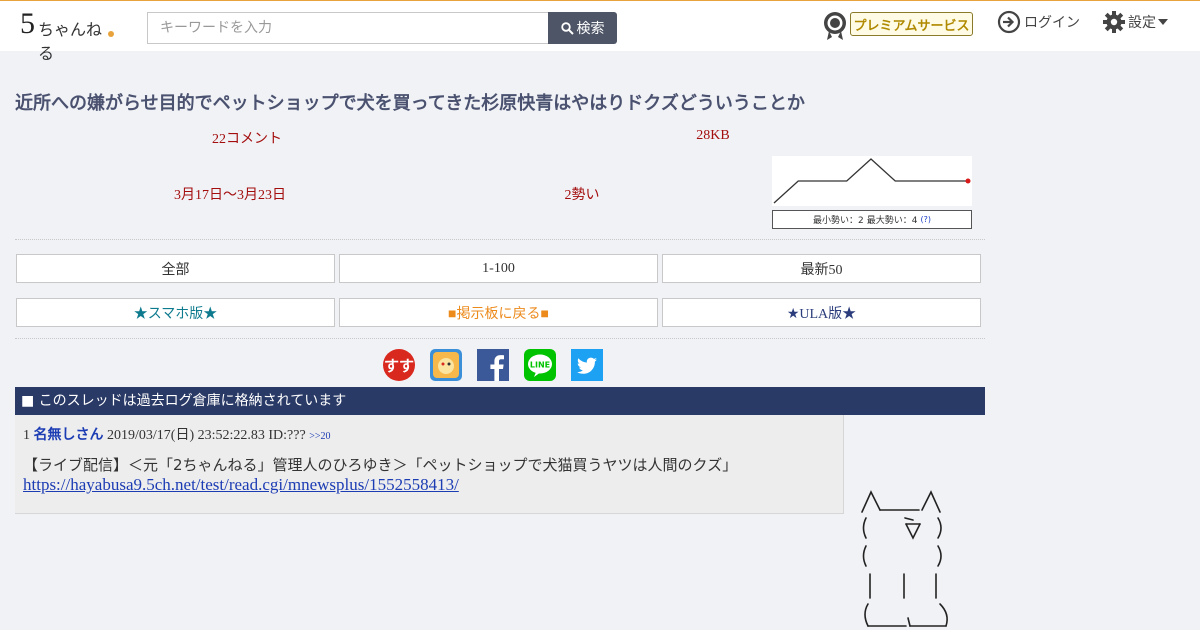 The width and height of the screenshot is (1200, 630). What do you see at coordinates (911, 24) in the screenshot?
I see `premium-service-button: プレミアムサービス` at bounding box center [911, 24].